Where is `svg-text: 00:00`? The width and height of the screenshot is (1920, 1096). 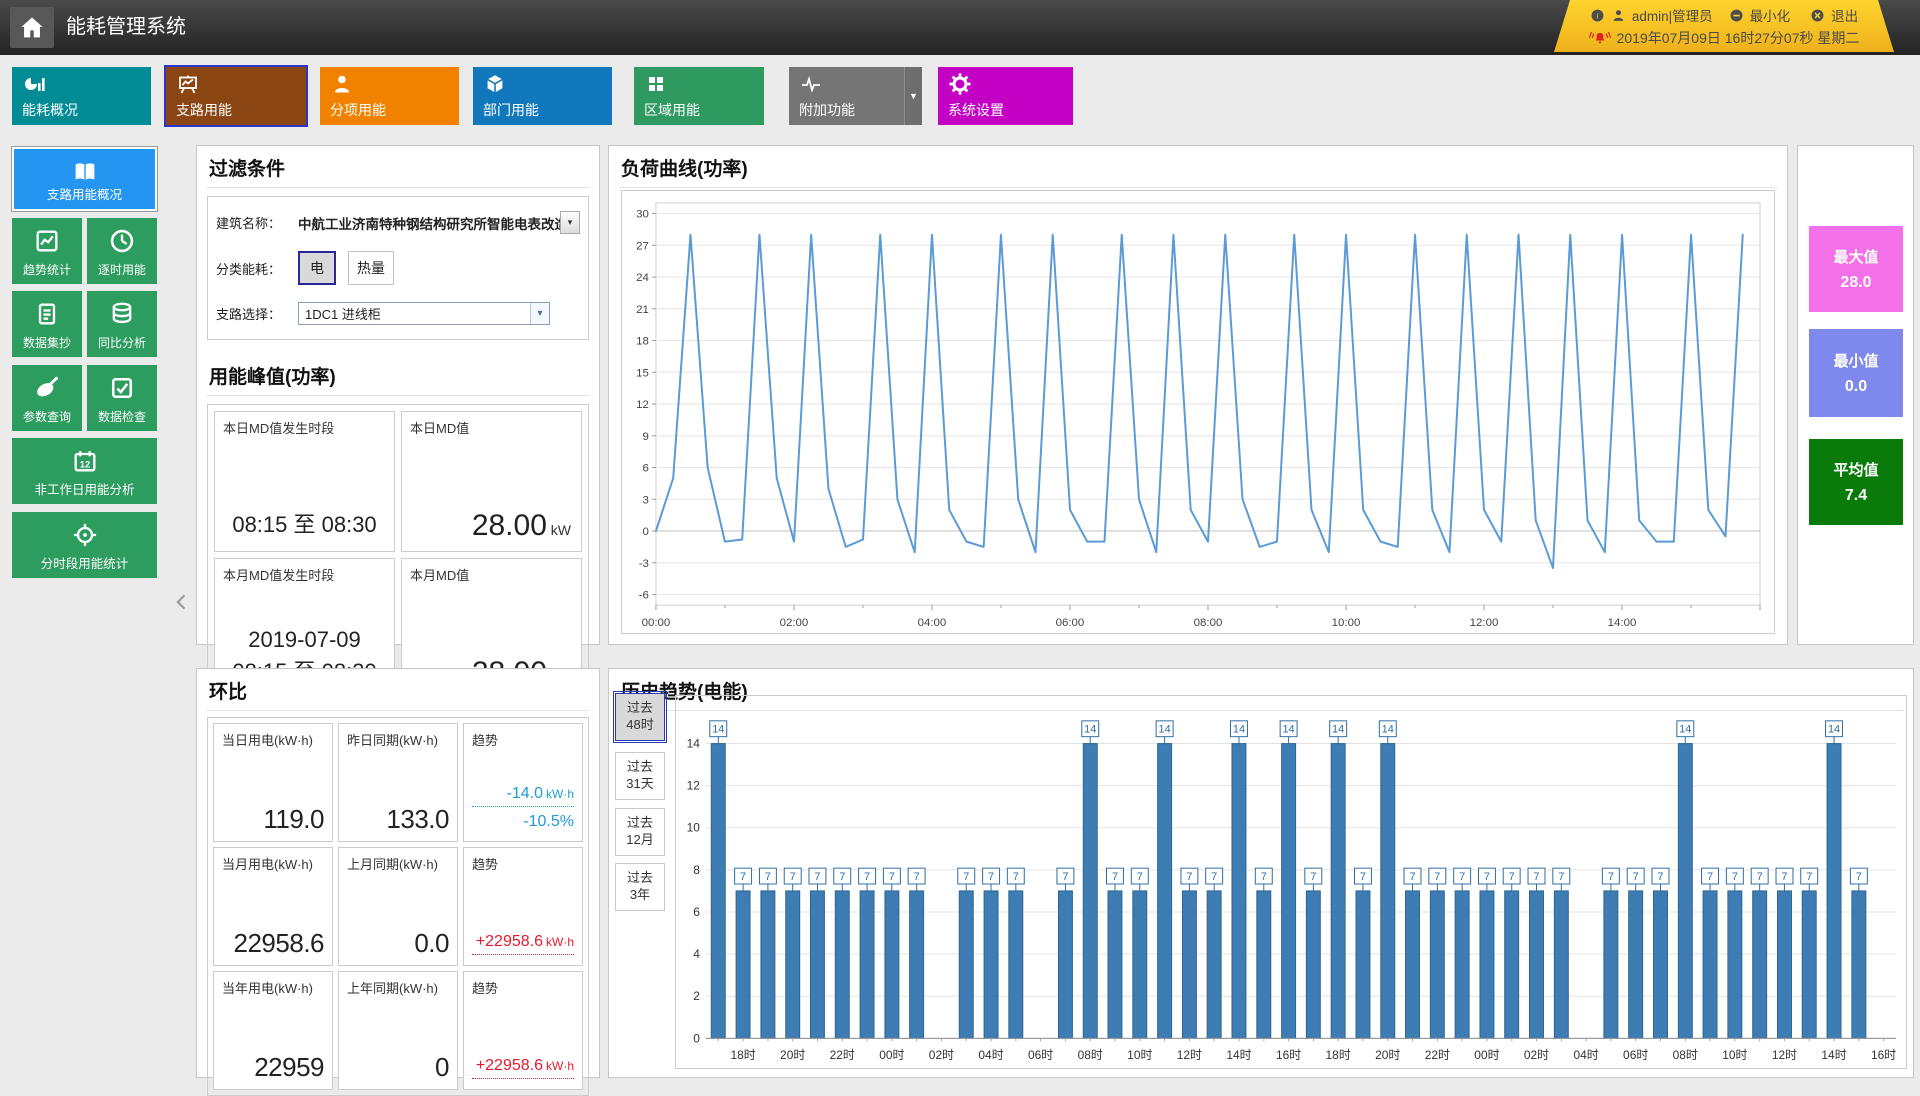
svg-text: 00:00 is located at coordinates (656, 623).